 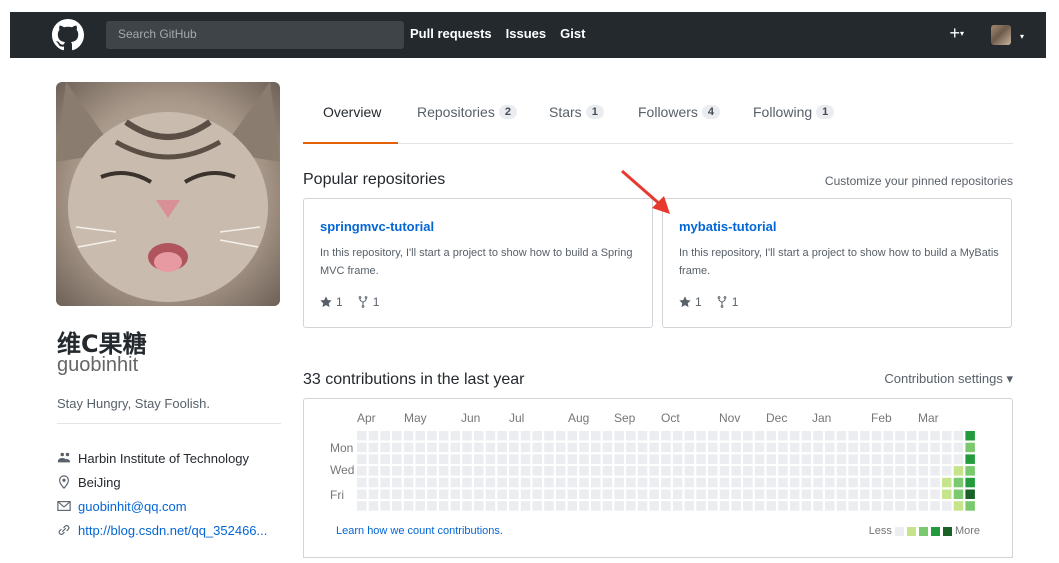 What do you see at coordinates (948, 379) in the screenshot?
I see `contribution-settings-button: Contribution settings ▾` at bounding box center [948, 379].